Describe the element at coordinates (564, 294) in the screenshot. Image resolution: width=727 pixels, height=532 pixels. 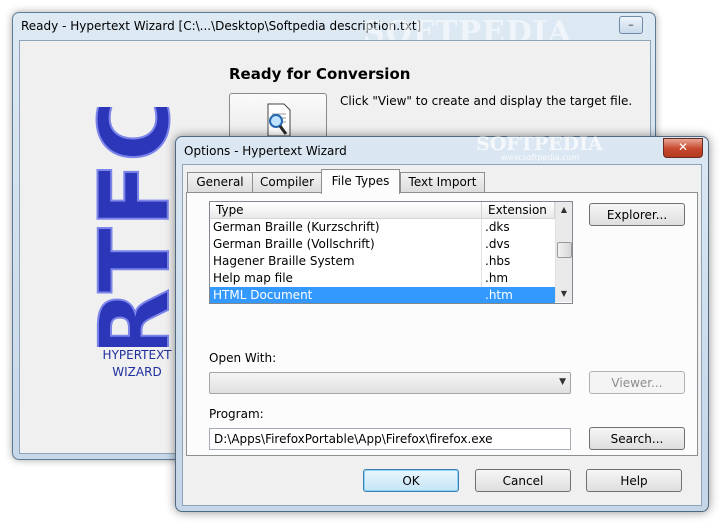
I see `scroll-down-arrow-icon: ▼` at that location.